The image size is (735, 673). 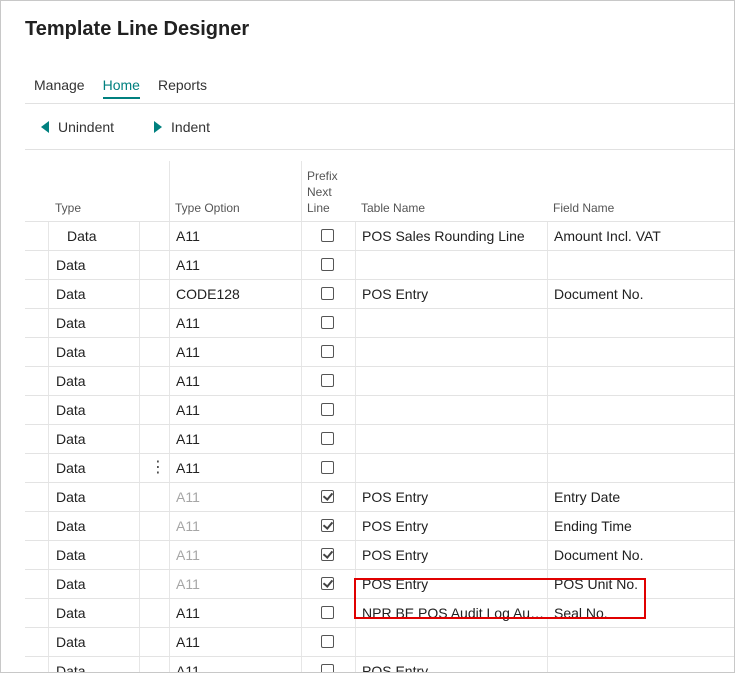 I want to click on cell-table-name: POS Sales Rounding Line, so click(x=454, y=236).